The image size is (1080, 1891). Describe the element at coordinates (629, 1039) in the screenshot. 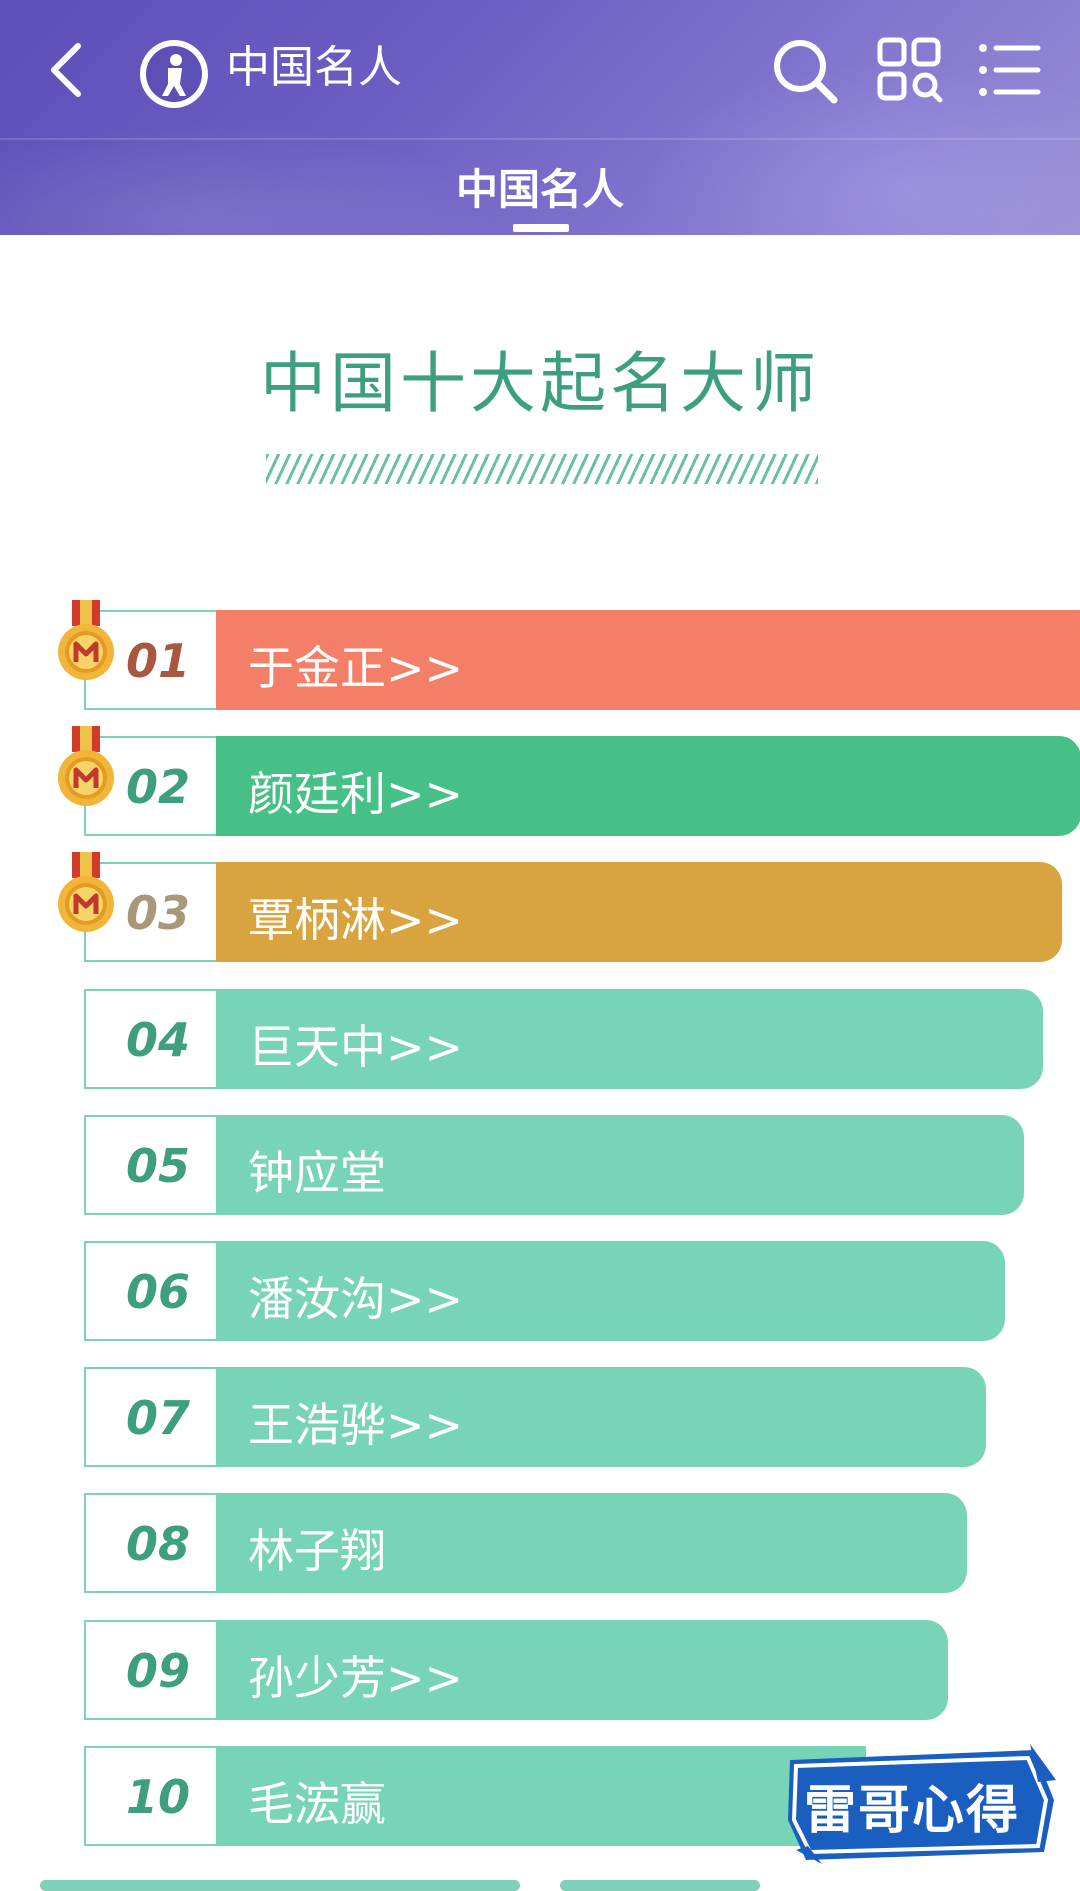

I see `name-bar: 巨天中>>` at that location.